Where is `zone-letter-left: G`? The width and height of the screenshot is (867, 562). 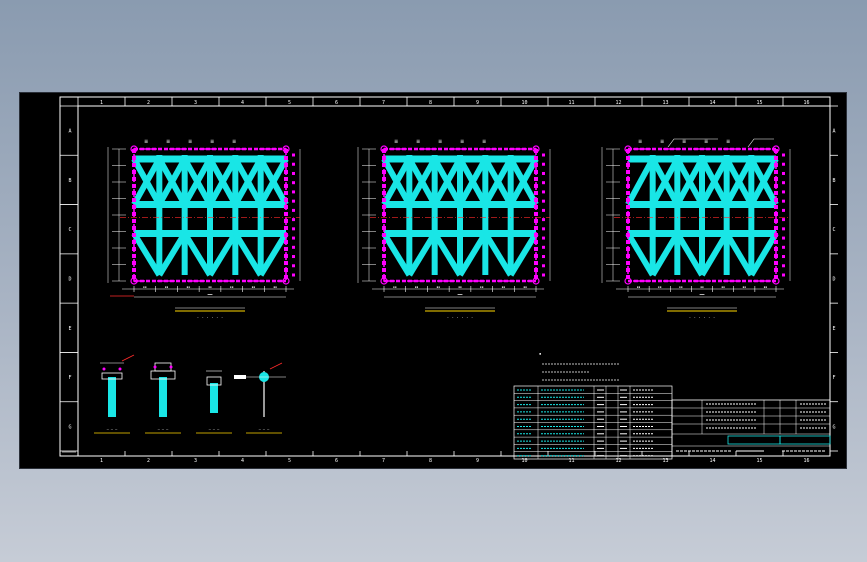
zone-letter-left: G is located at coordinates (69, 427).